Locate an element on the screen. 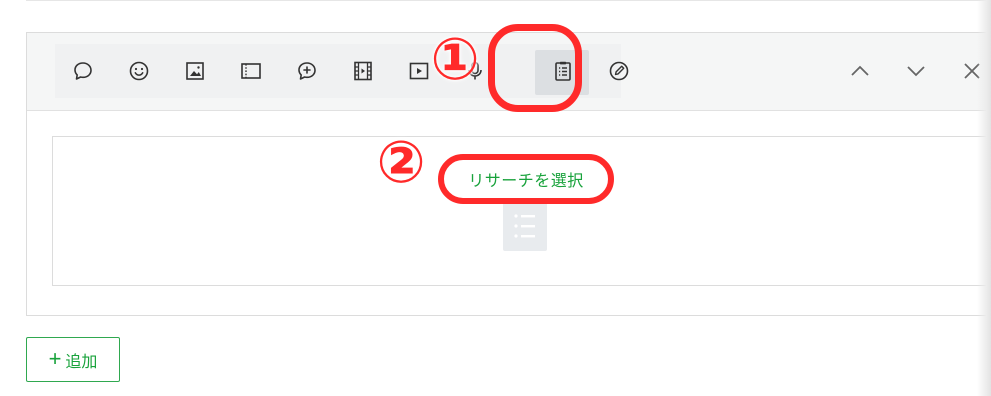 The width and height of the screenshot is (991, 396). speech-bubble-icon is located at coordinates (83, 71).